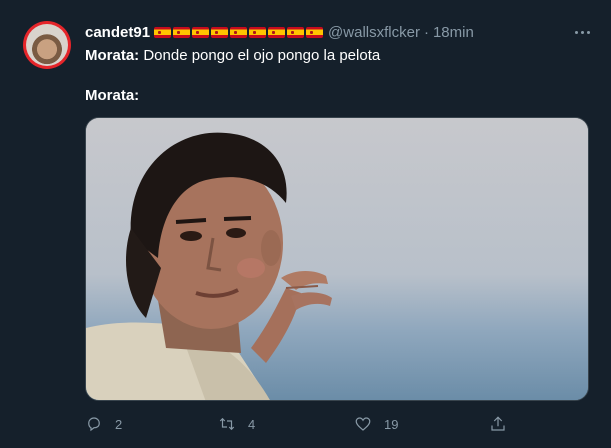 This screenshot has height=448, width=611. I want to click on retweet-count: 4, so click(252, 424).